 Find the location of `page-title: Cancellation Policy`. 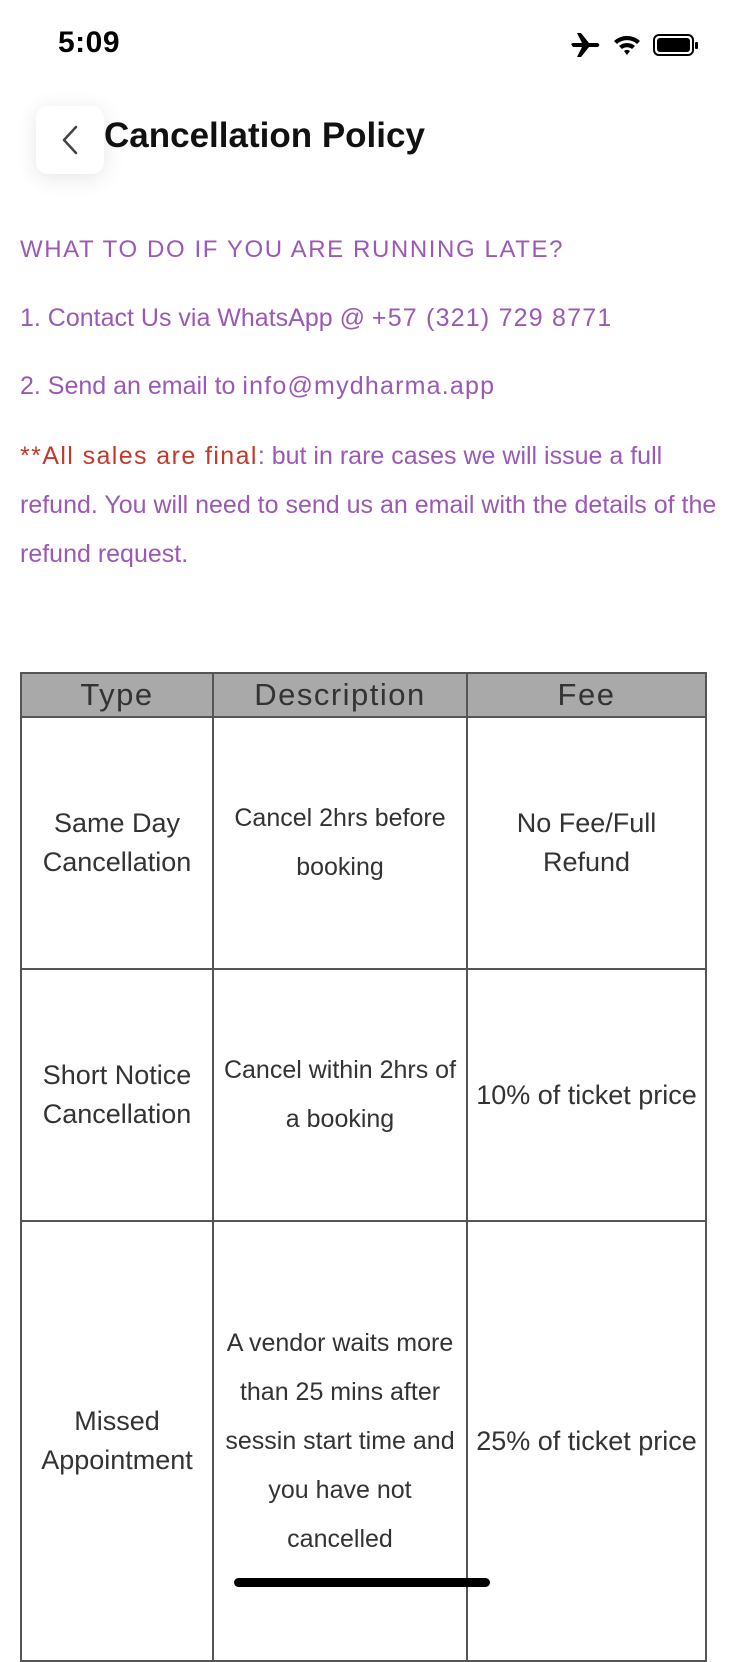

page-title: Cancellation Policy is located at coordinates (264, 135).